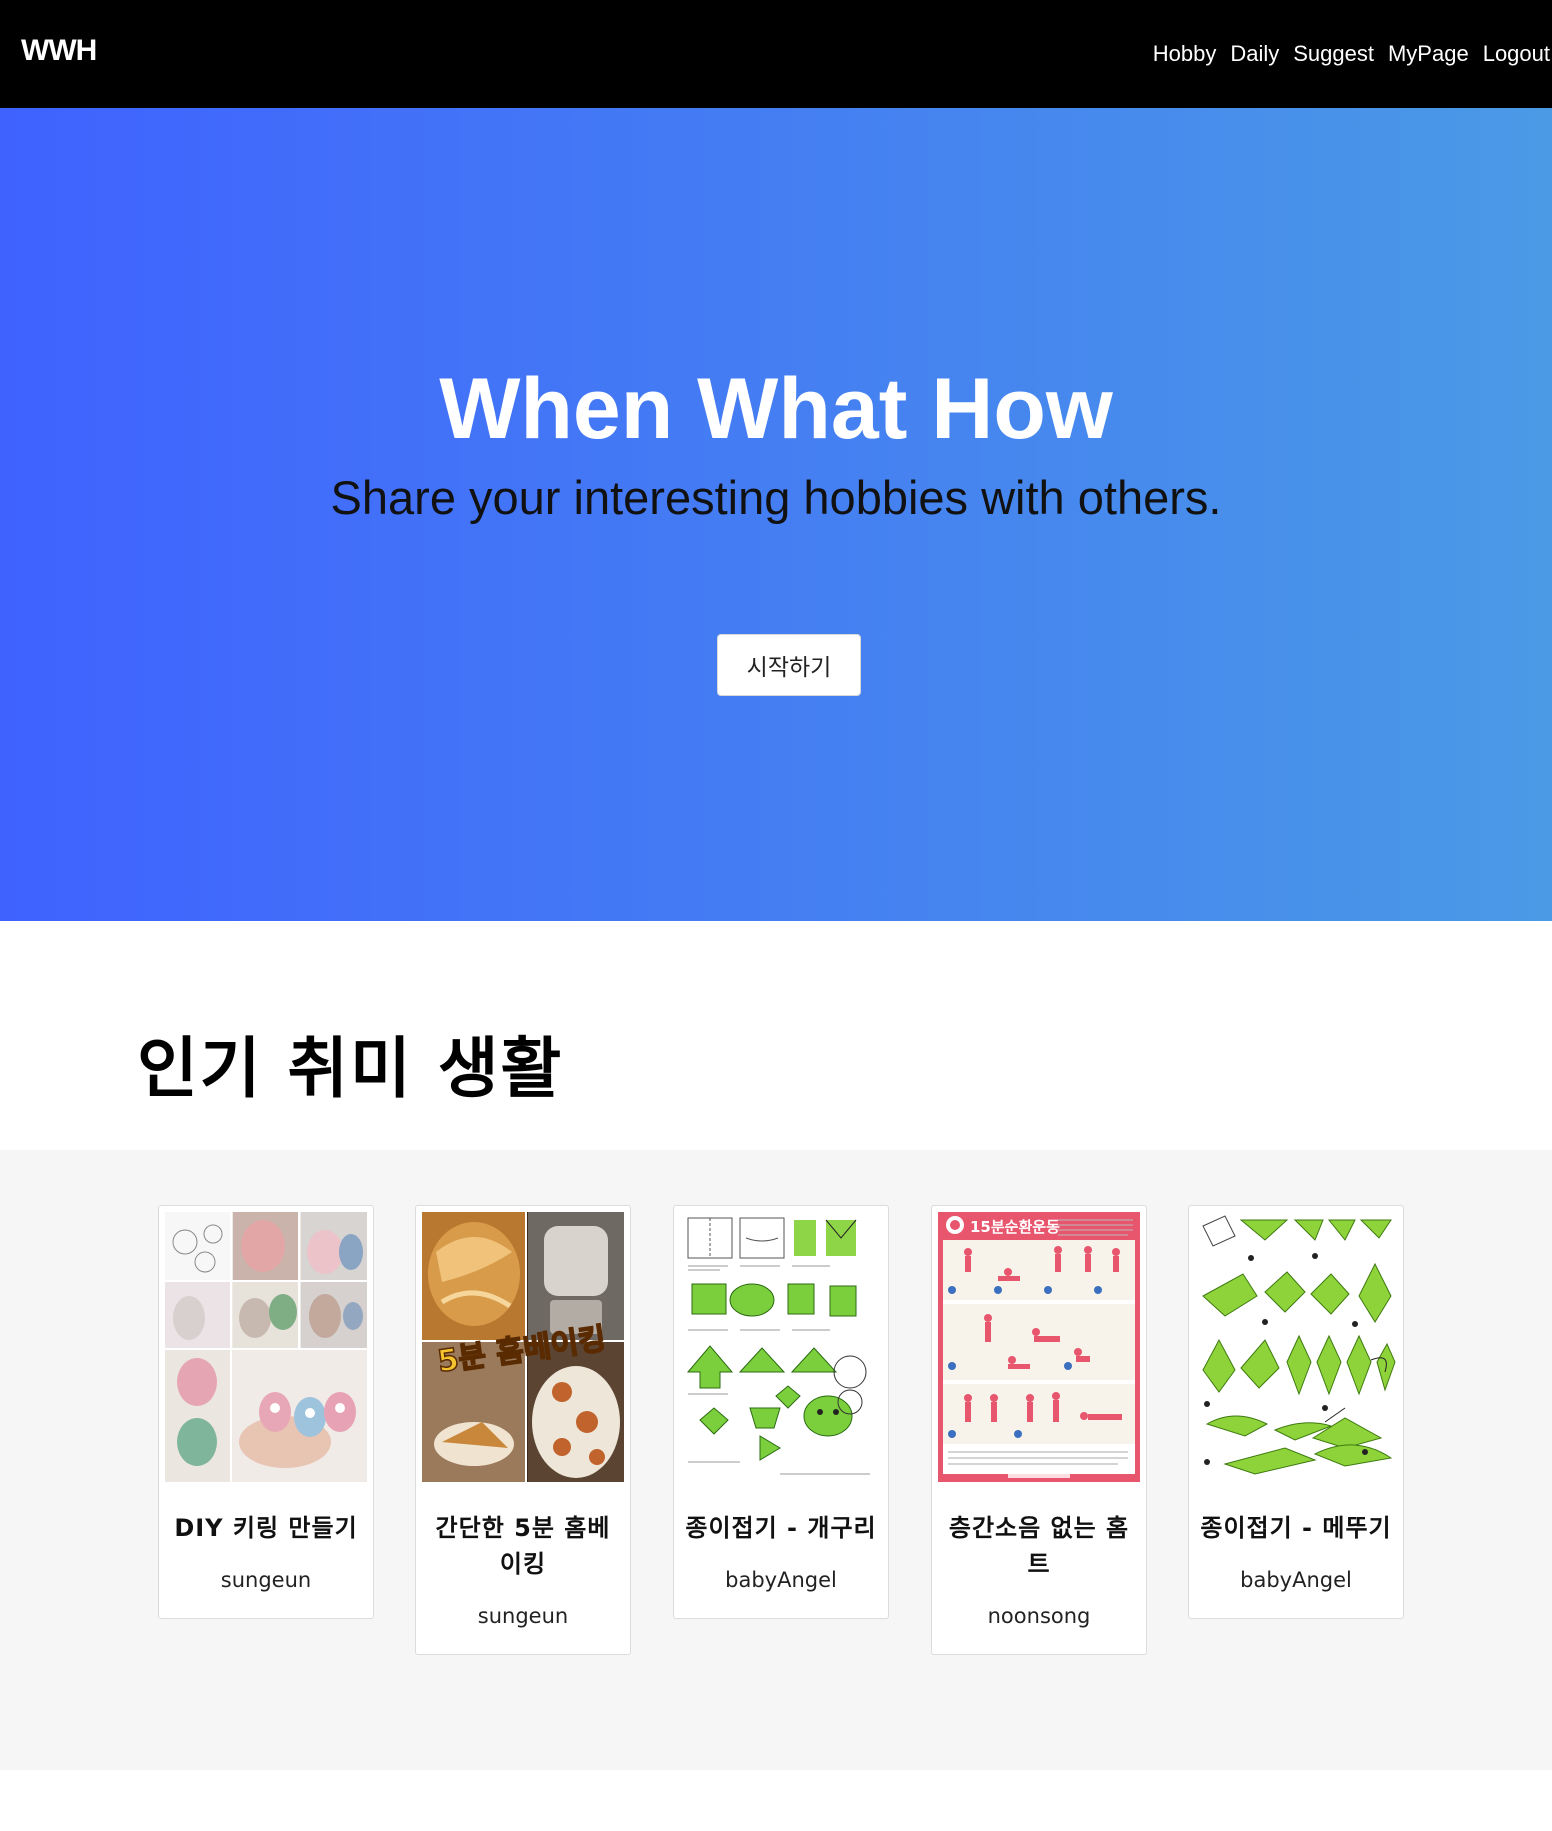  Describe the element at coordinates (266, 1347) in the screenshot. I see `keyring-photo-collage` at that location.